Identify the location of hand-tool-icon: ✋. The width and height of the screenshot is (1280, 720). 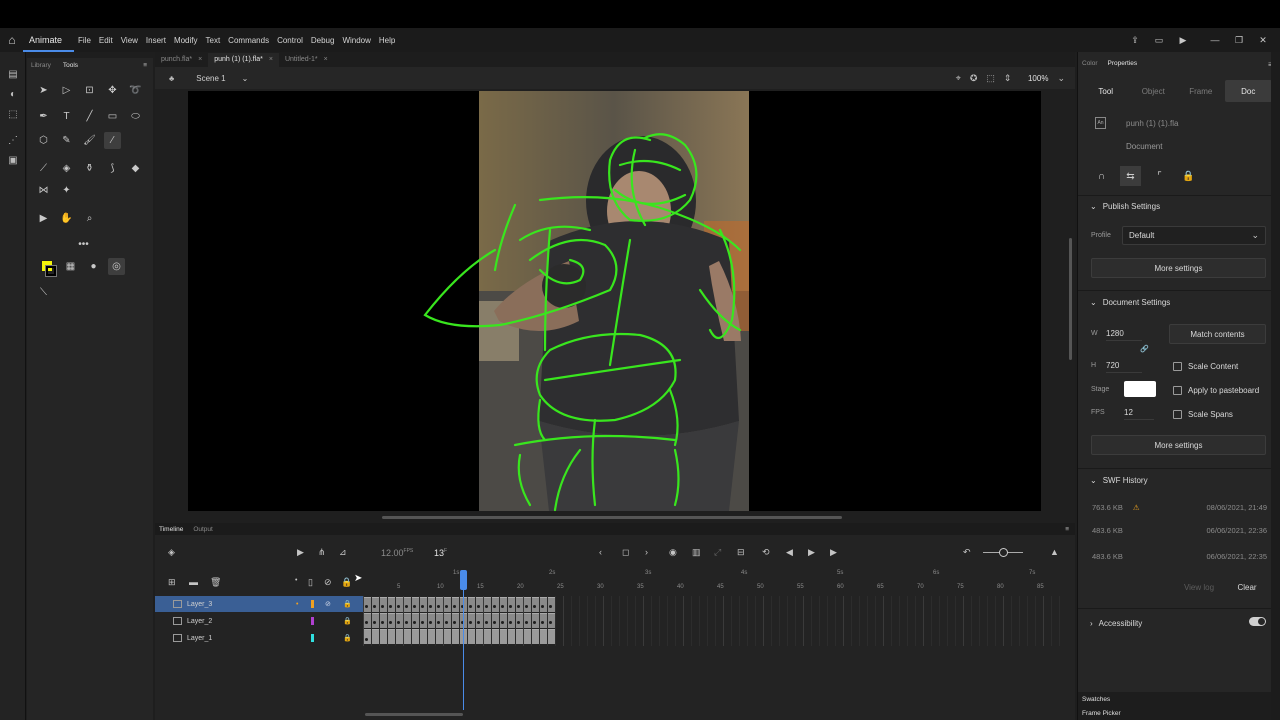
(66, 218).